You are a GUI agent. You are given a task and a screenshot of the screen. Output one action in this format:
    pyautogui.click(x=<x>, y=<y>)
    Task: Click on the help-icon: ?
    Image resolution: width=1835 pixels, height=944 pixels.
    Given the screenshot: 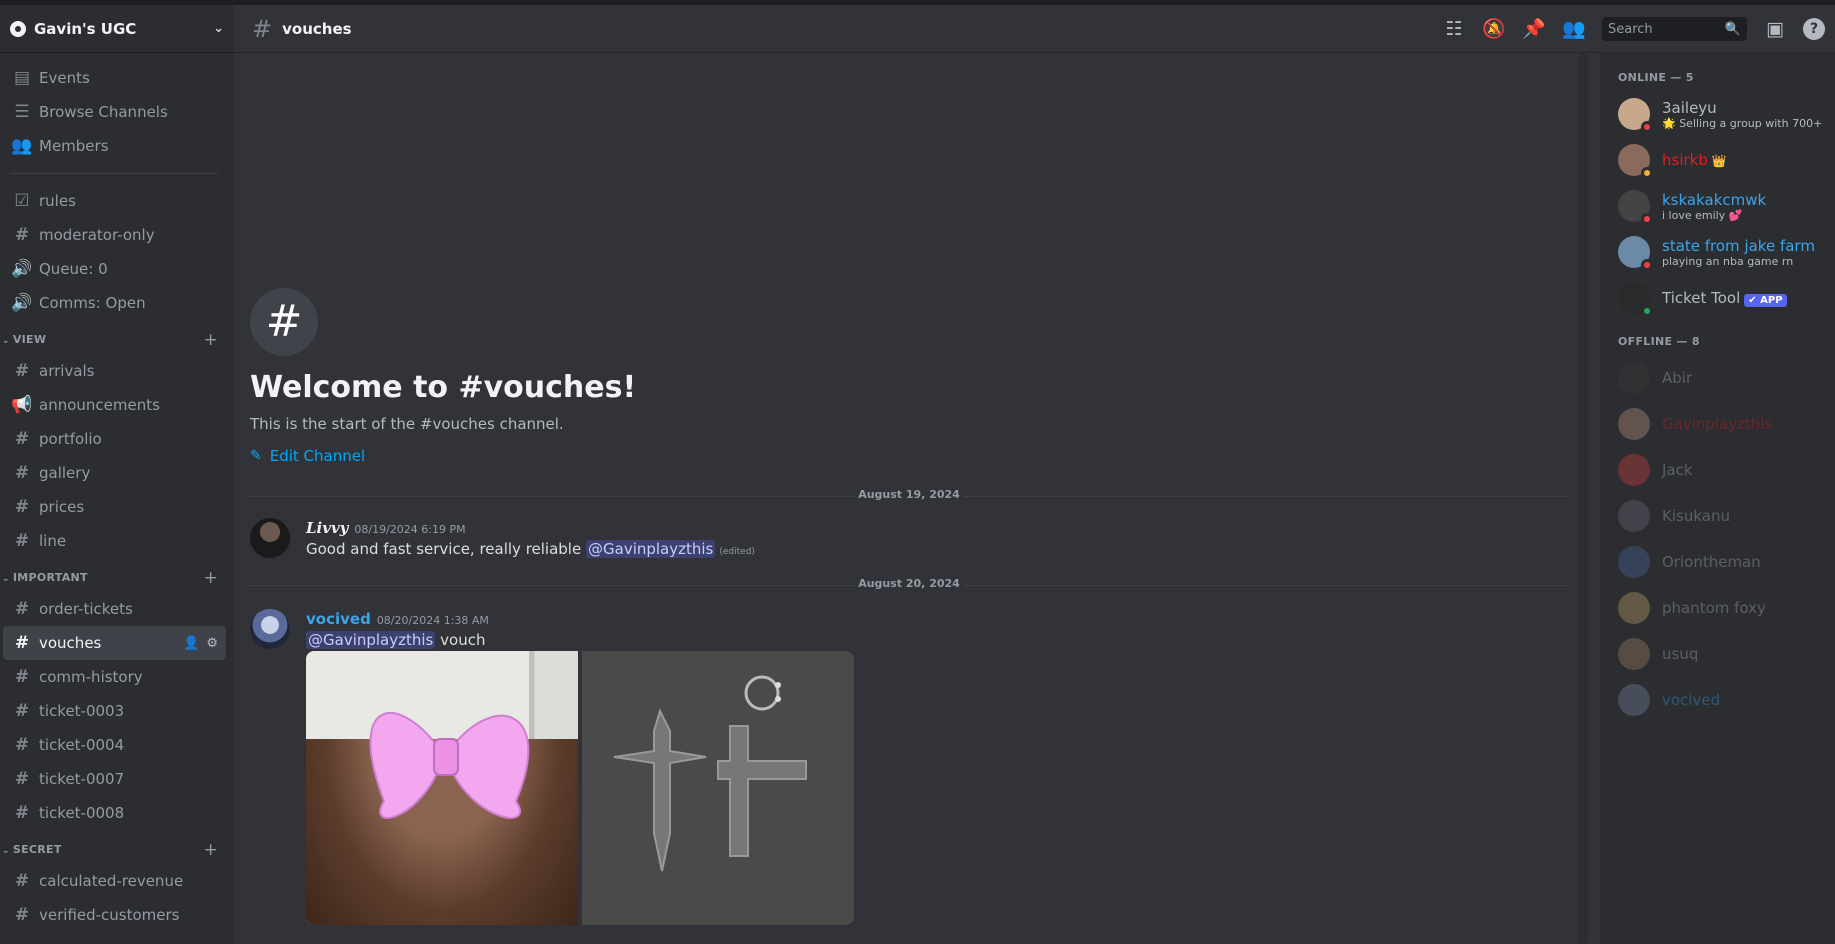 What is the action you would take?
    pyautogui.click(x=1814, y=29)
    